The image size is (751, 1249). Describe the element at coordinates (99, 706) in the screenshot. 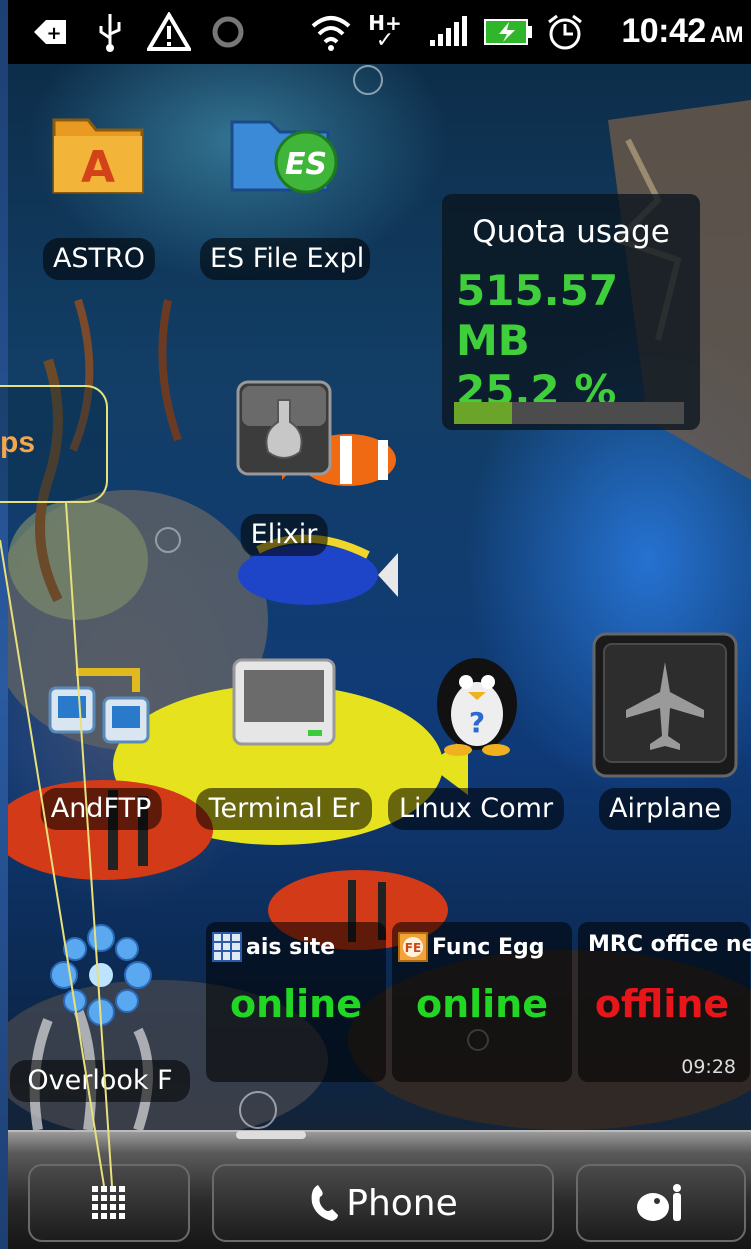

I see `andftp-icon` at that location.